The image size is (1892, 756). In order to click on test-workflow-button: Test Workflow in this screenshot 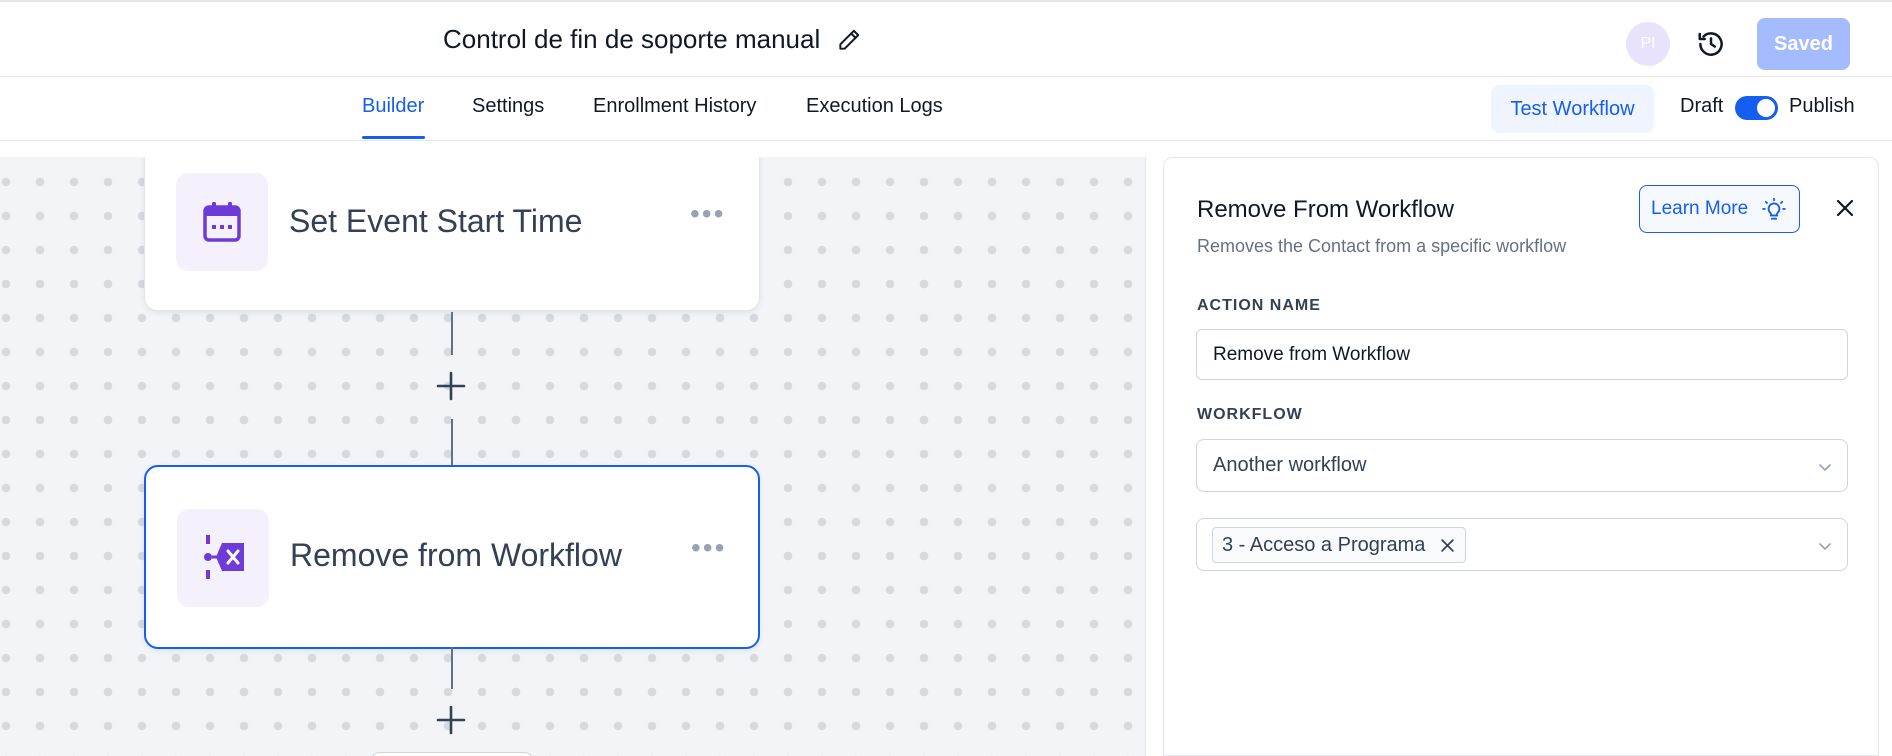, I will do `click(1572, 109)`.